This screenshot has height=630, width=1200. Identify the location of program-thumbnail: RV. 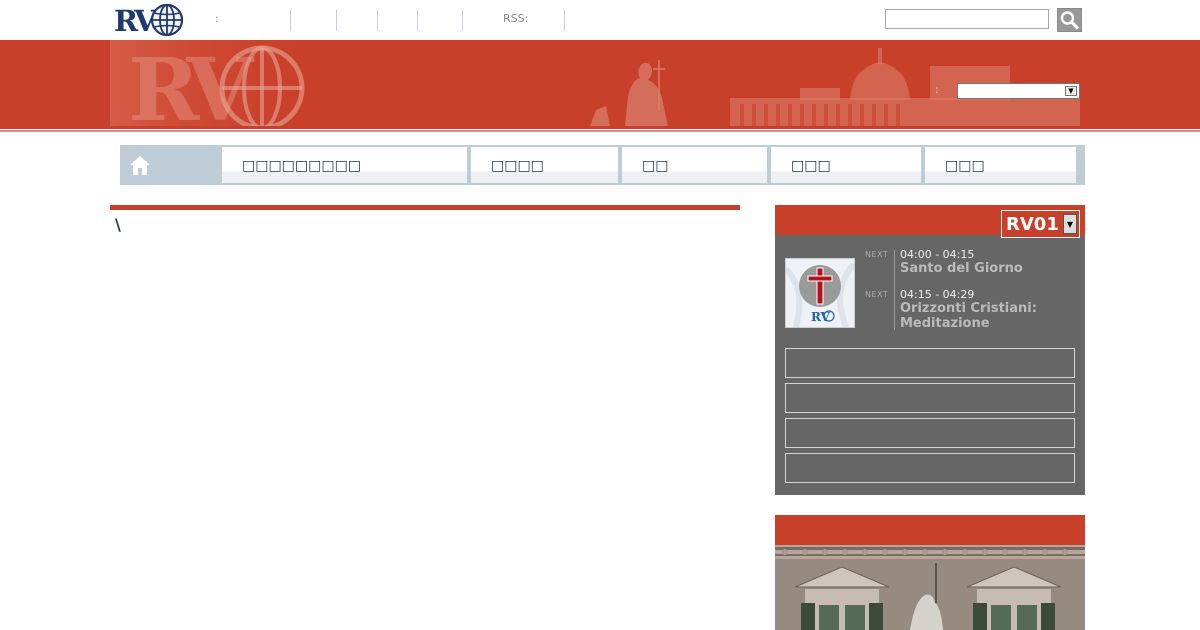
(820, 293).